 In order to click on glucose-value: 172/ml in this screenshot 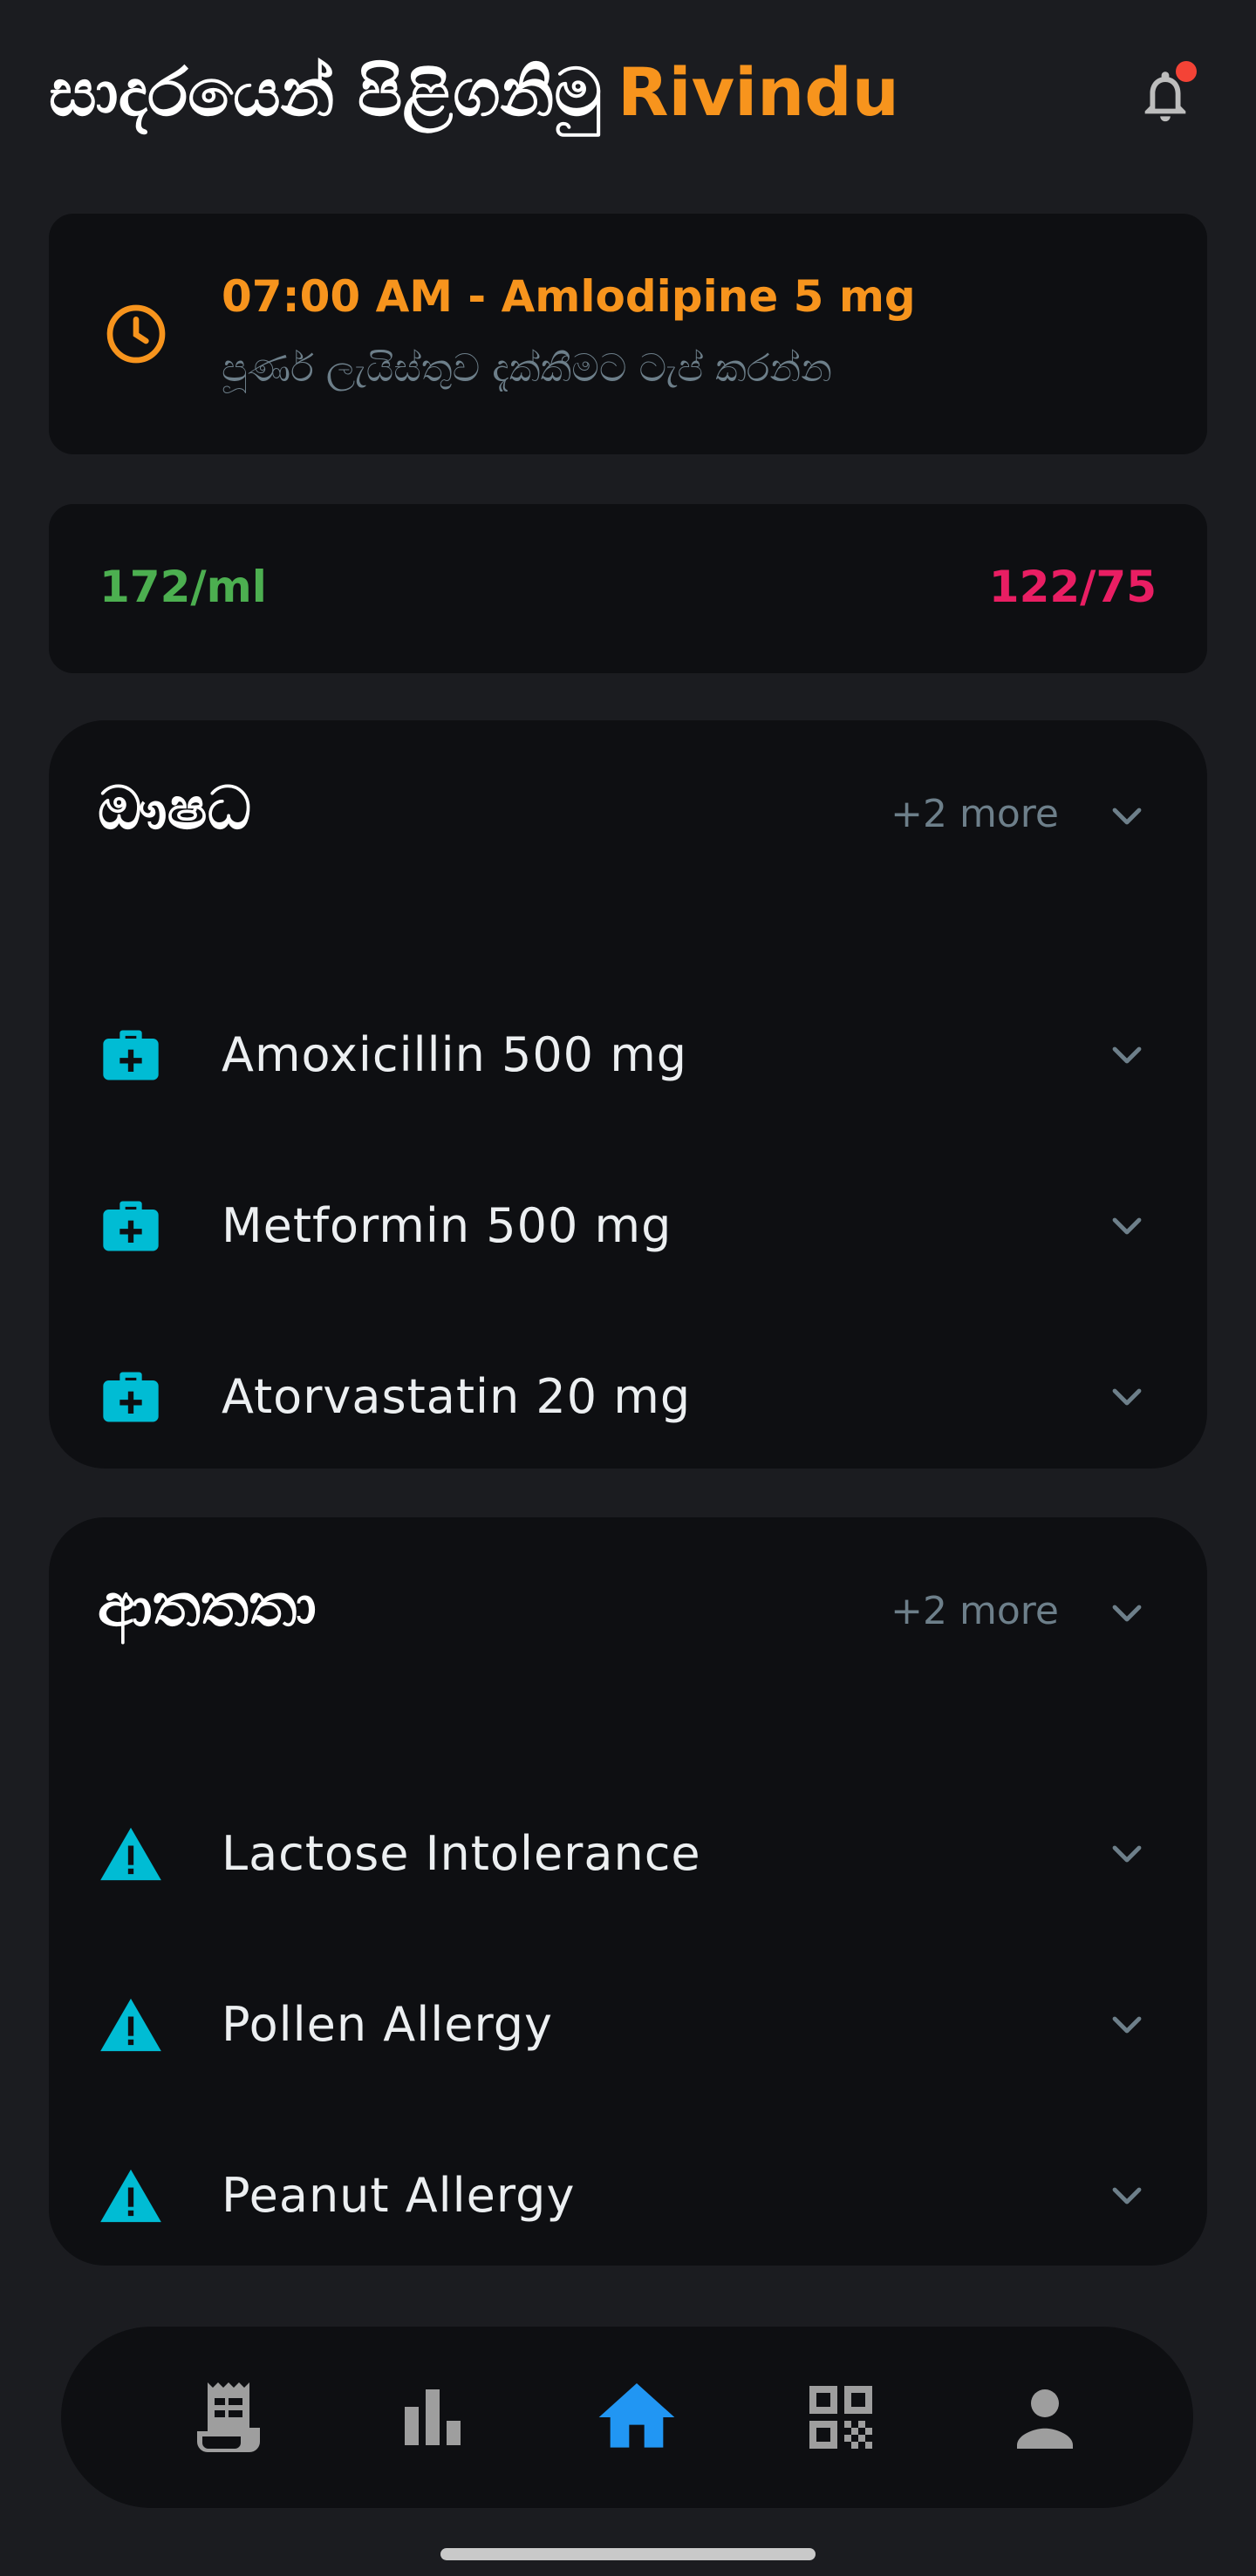, I will do `click(183, 587)`.